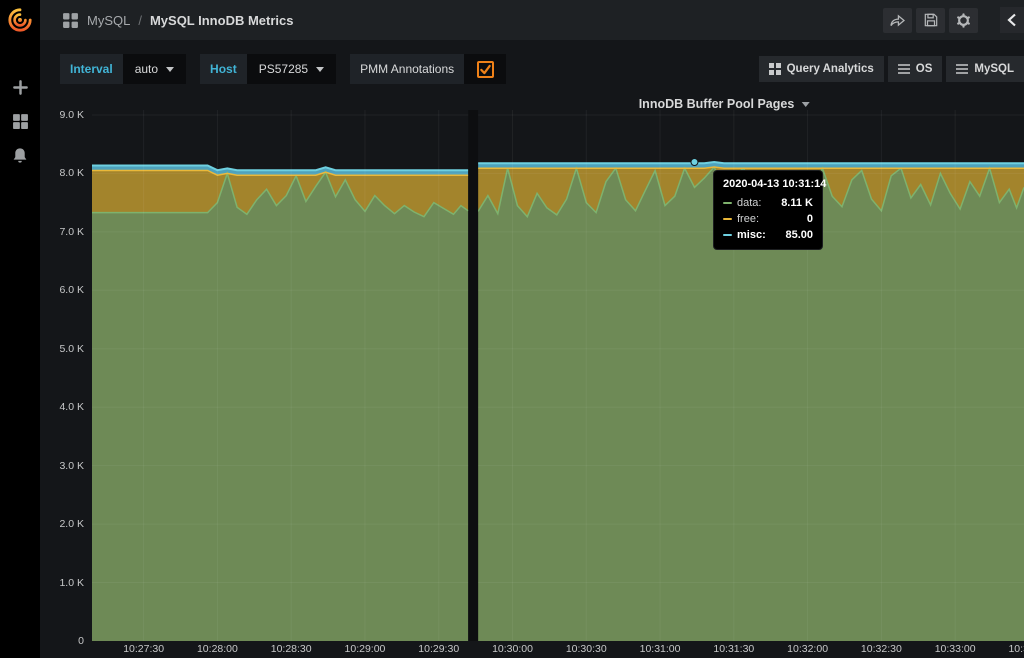 The height and width of the screenshot is (658, 1024). I want to click on x-axis-label: 10:30:30, so click(586, 649).